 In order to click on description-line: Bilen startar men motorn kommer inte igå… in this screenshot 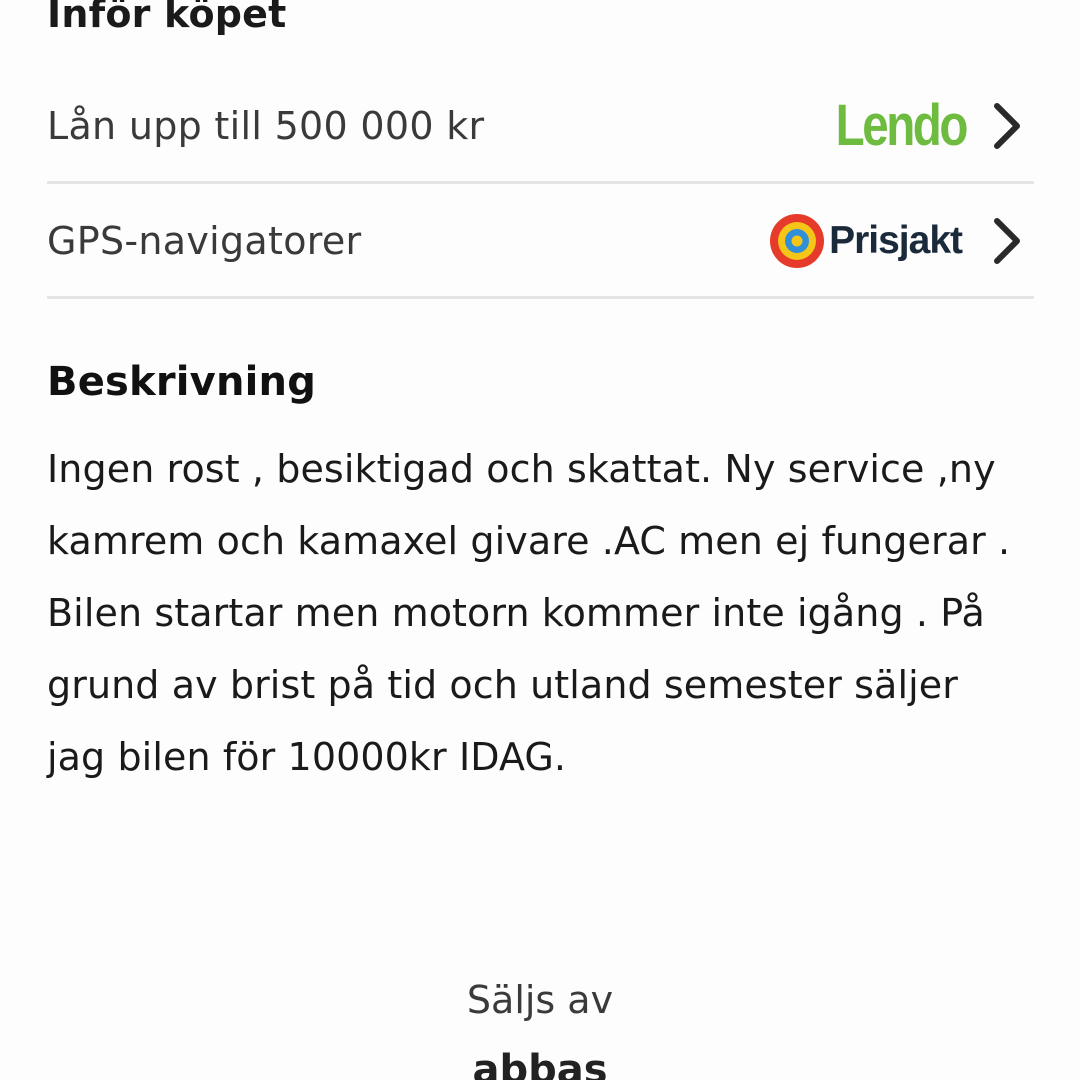, I will do `click(516, 613)`.